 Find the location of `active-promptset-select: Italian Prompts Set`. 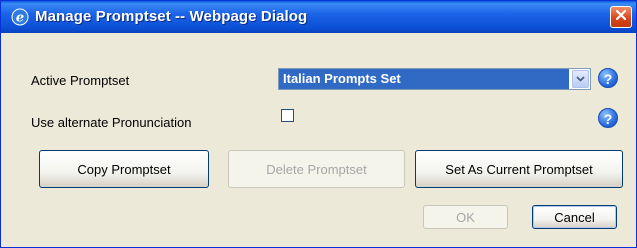

active-promptset-select: Italian Prompts Set is located at coordinates (434, 79).